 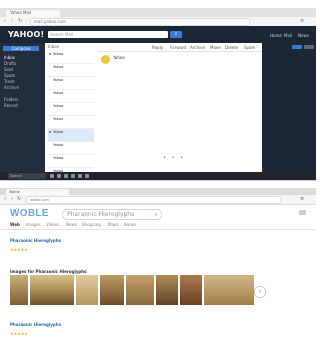 What do you see at coordinates (302, 212) in the screenshot?
I see `account-icon` at bounding box center [302, 212].